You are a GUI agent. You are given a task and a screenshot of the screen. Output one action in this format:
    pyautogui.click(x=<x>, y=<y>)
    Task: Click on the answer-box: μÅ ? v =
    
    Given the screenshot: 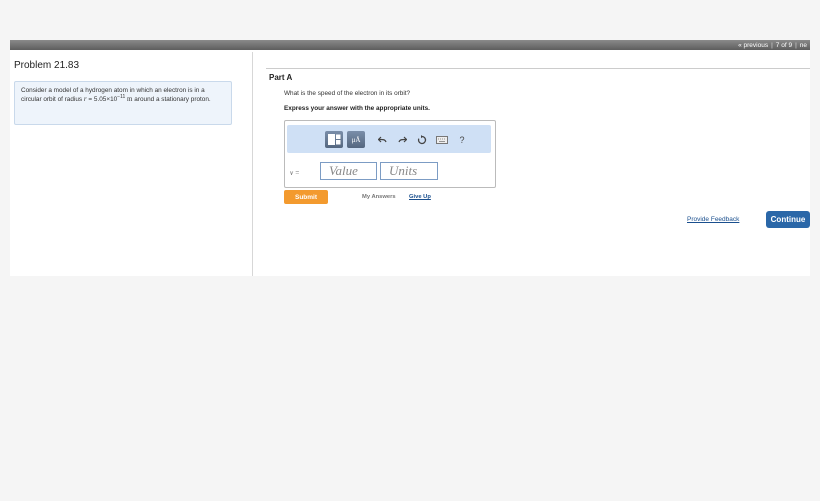 What is the action you would take?
    pyautogui.click(x=390, y=154)
    